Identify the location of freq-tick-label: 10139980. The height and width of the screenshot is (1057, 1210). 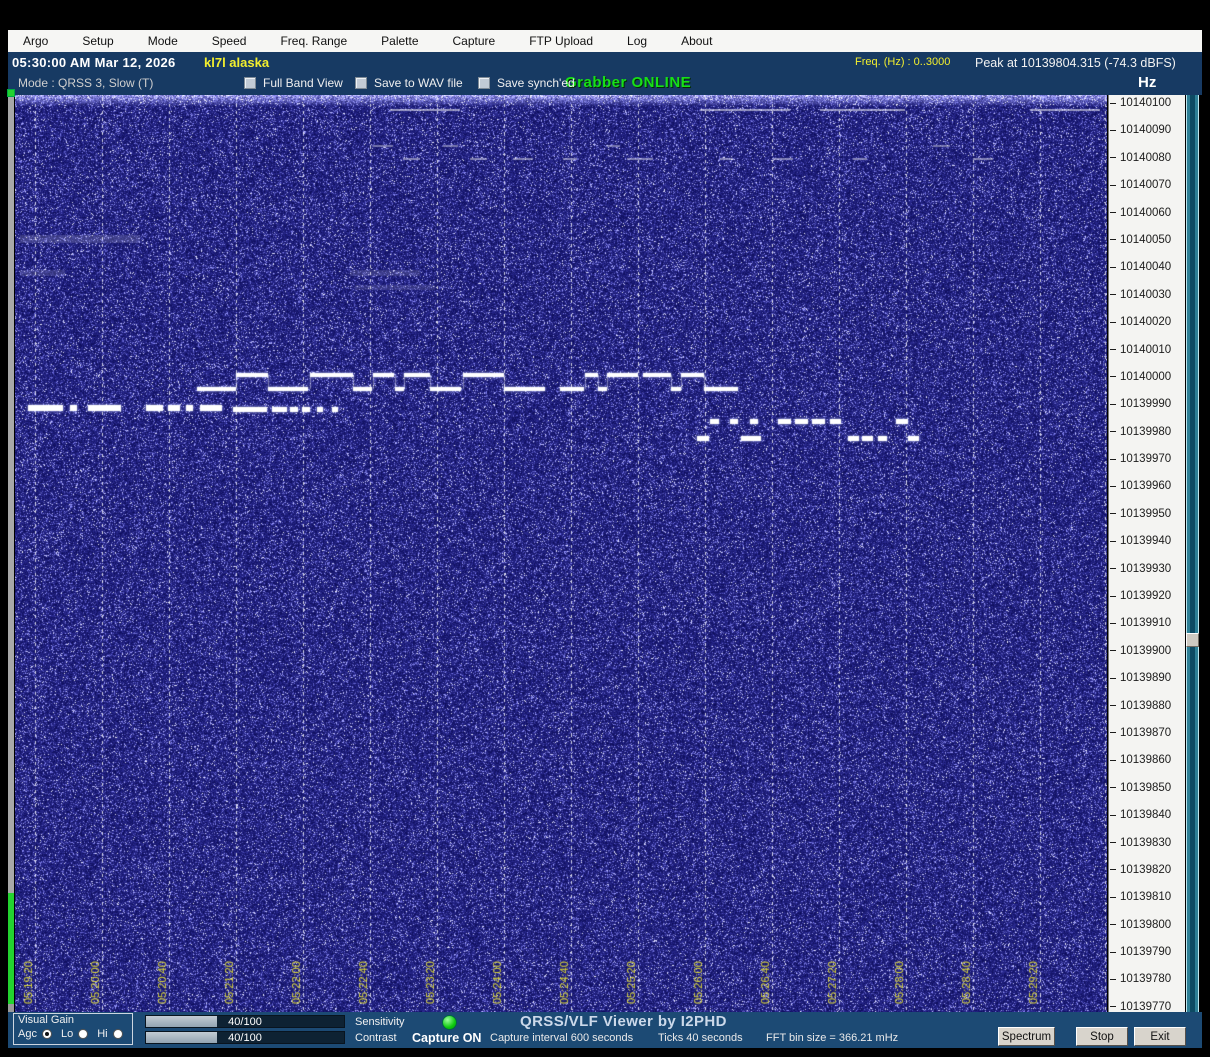
(1140, 432).